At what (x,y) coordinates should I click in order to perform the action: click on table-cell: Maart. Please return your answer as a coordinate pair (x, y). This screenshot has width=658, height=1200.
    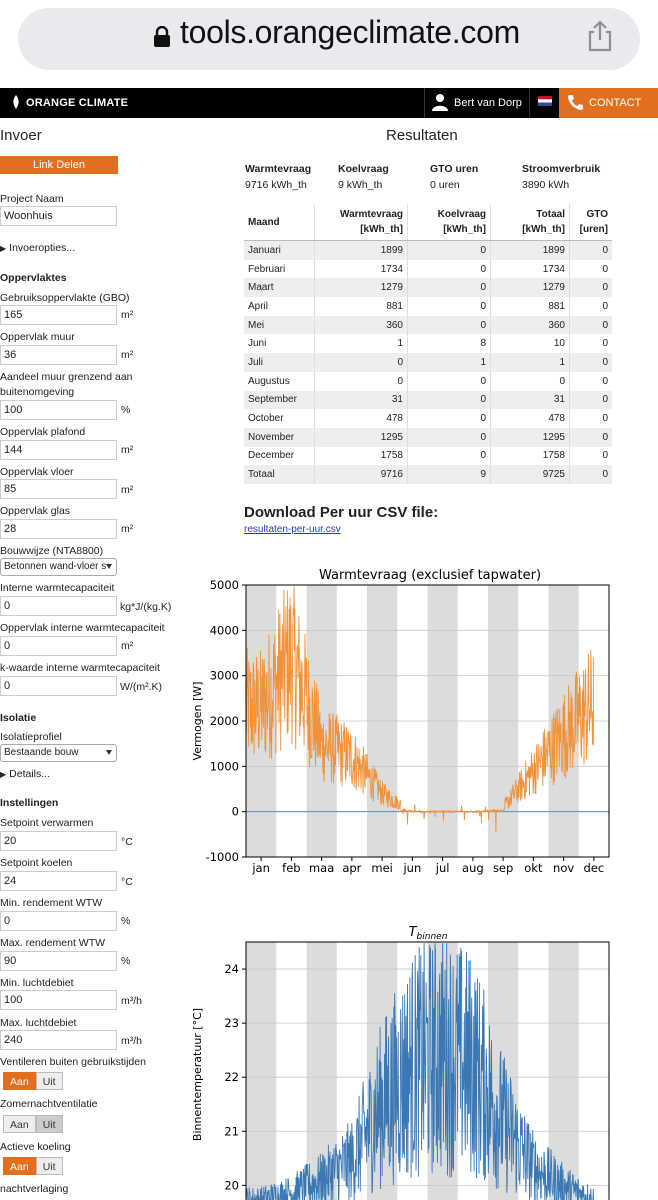
    Looking at the image, I should click on (279, 288).